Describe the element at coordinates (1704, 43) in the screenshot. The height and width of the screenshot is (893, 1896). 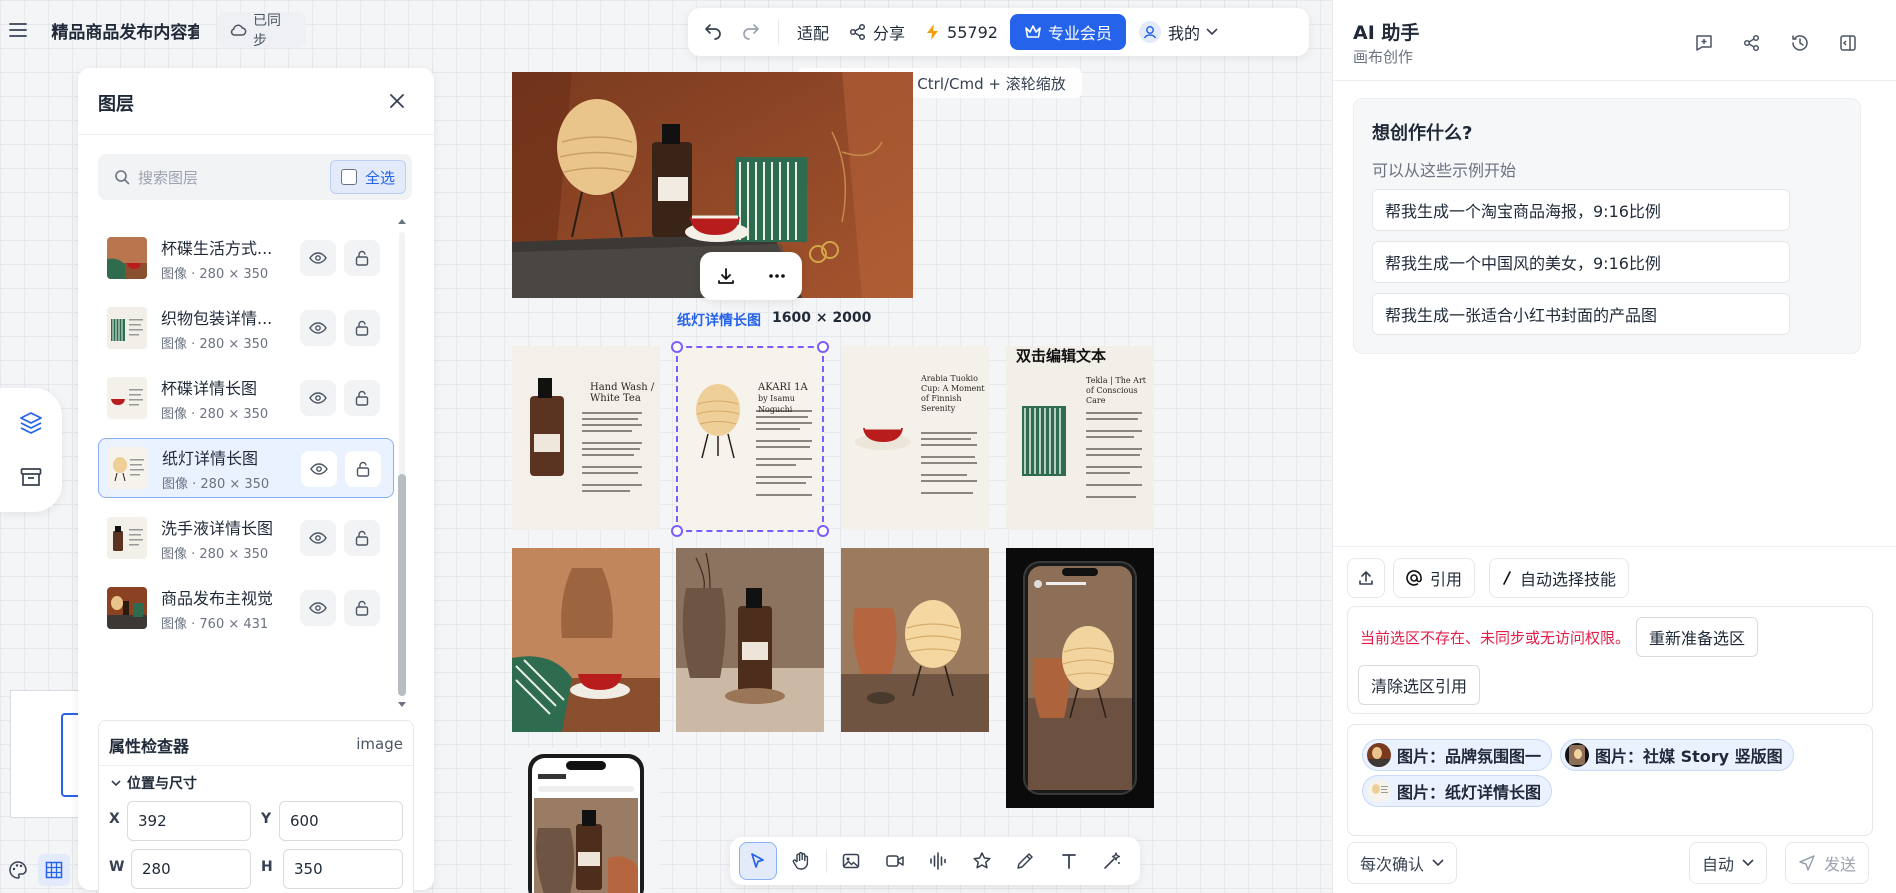
I see `new-chat-icon` at that location.